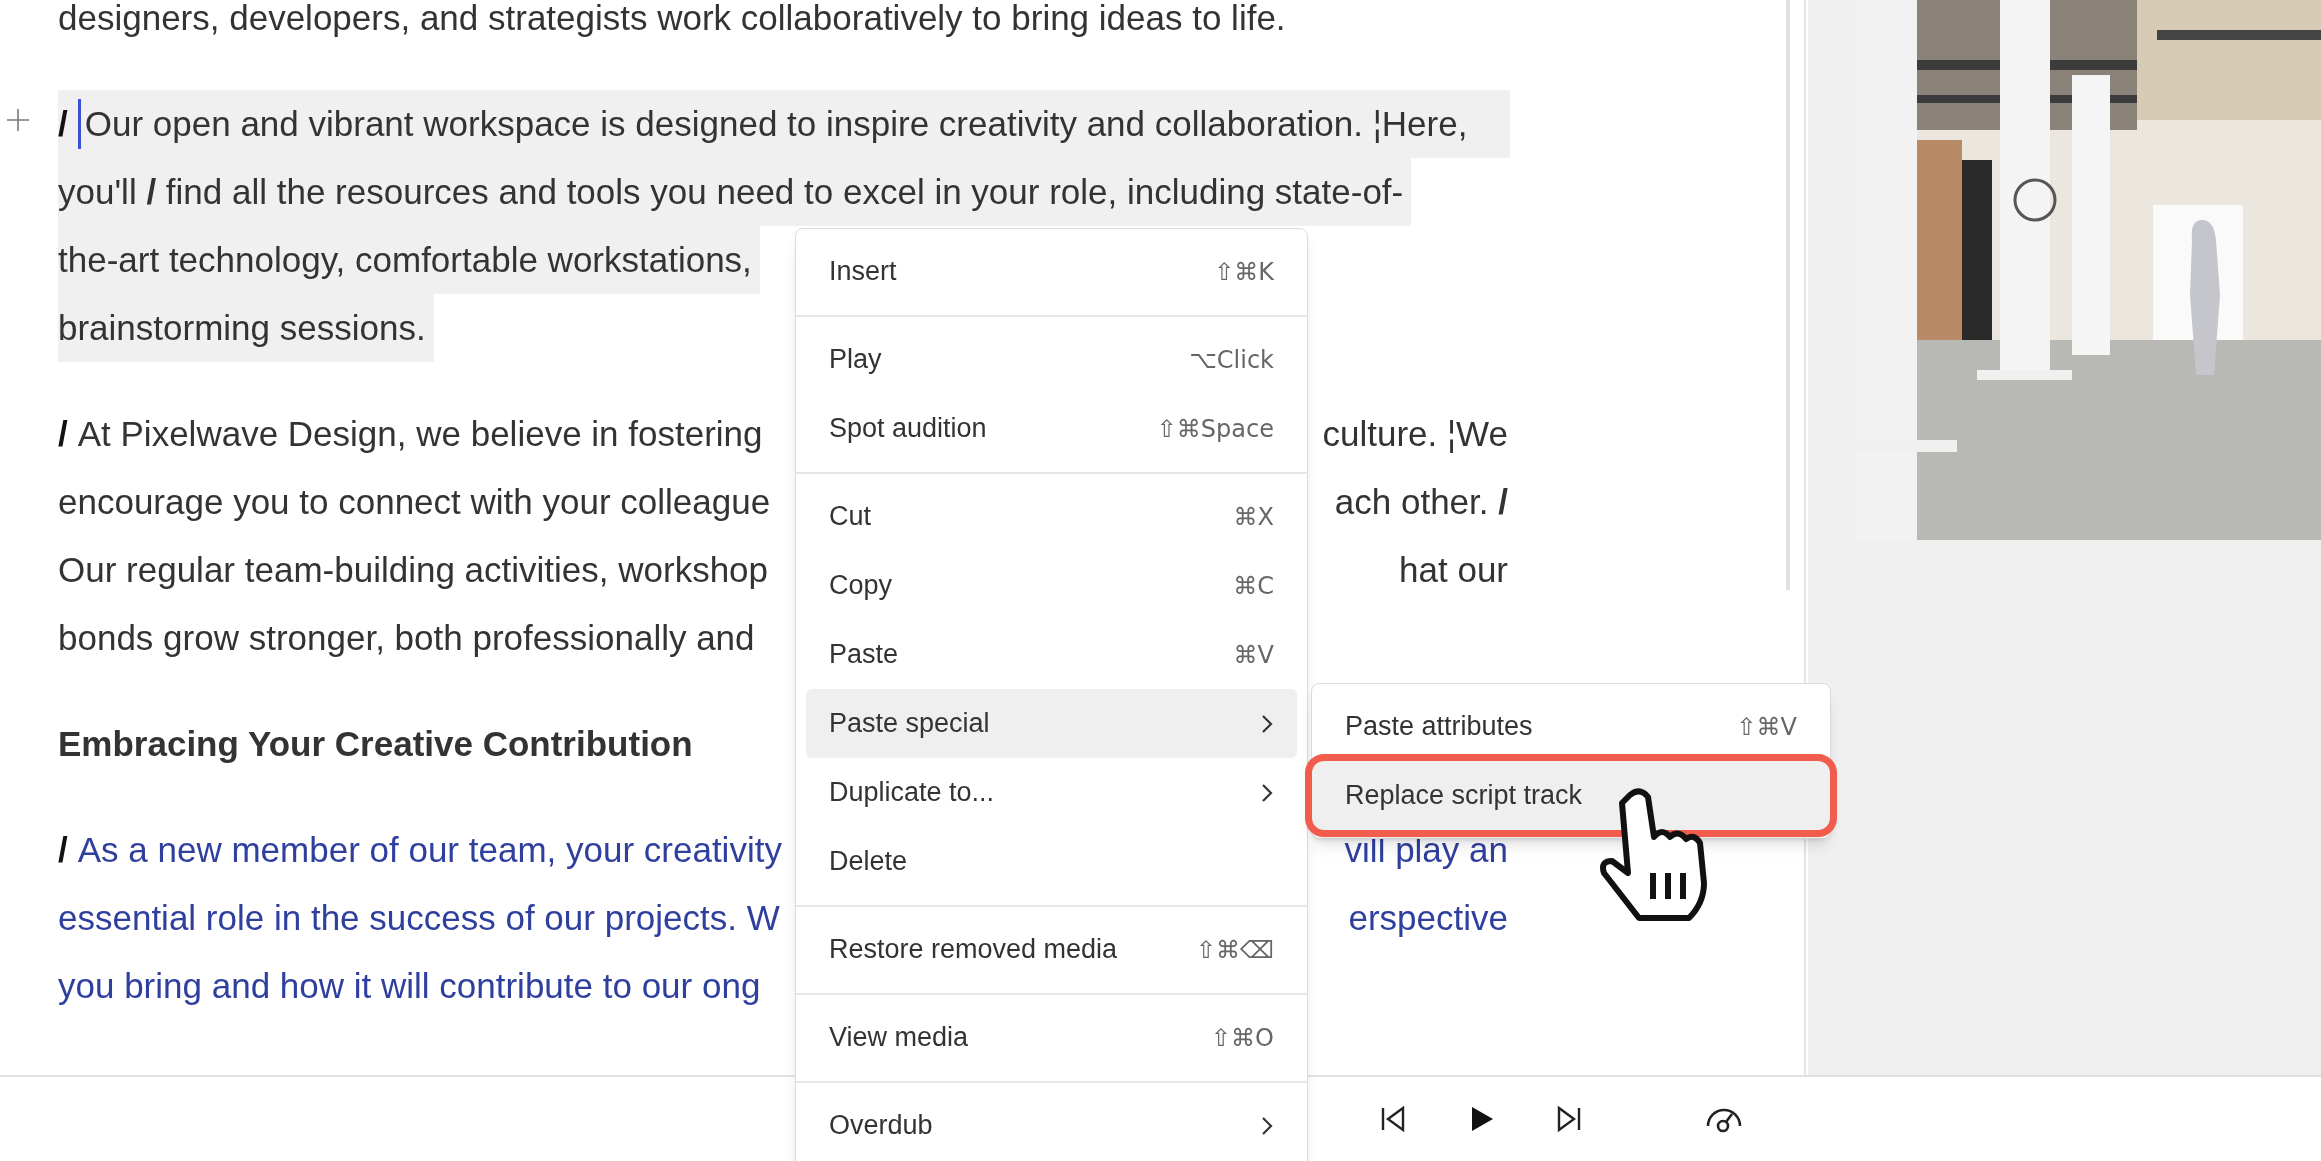 The width and height of the screenshot is (2321, 1161). I want to click on menu-item: Paste special, so click(1051, 723).